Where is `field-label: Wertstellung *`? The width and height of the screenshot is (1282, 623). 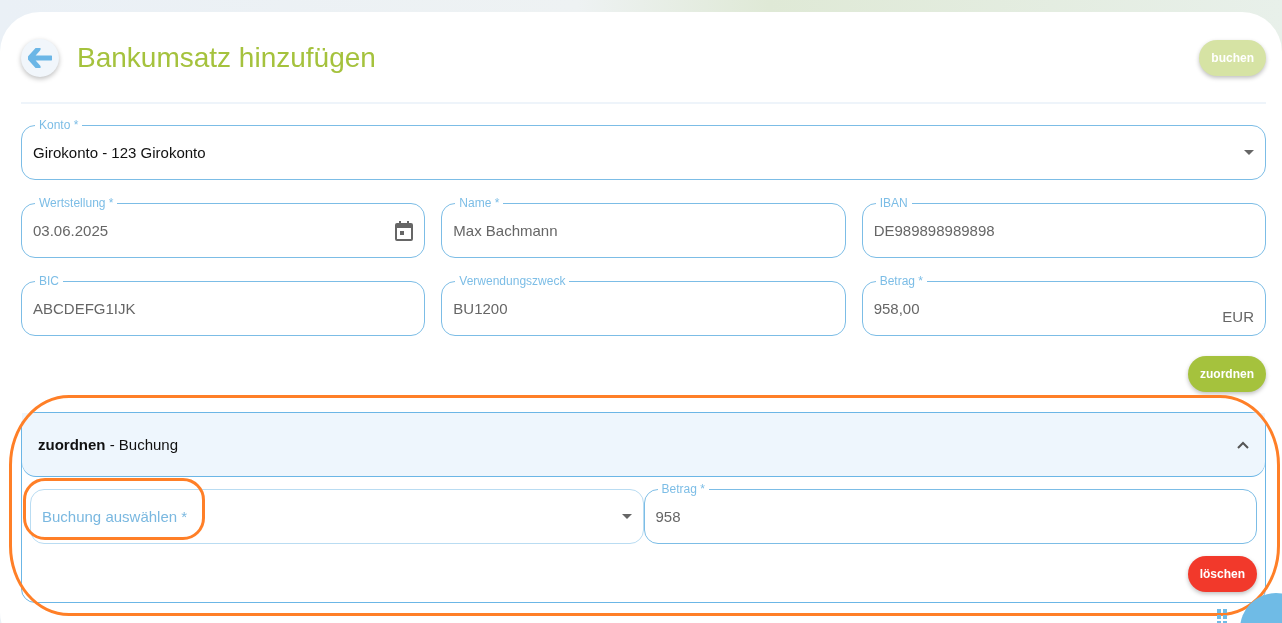 field-label: Wertstellung * is located at coordinates (76, 203).